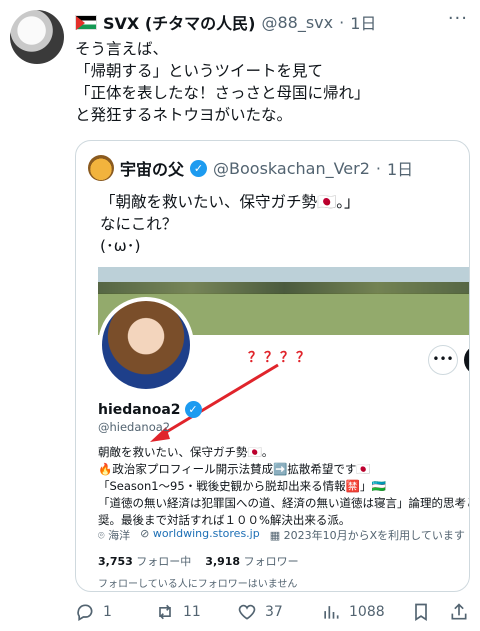 The width and height of the screenshot is (480, 631). What do you see at coordinates (165, 612) in the screenshot?
I see `repost-icon` at bounding box center [165, 612].